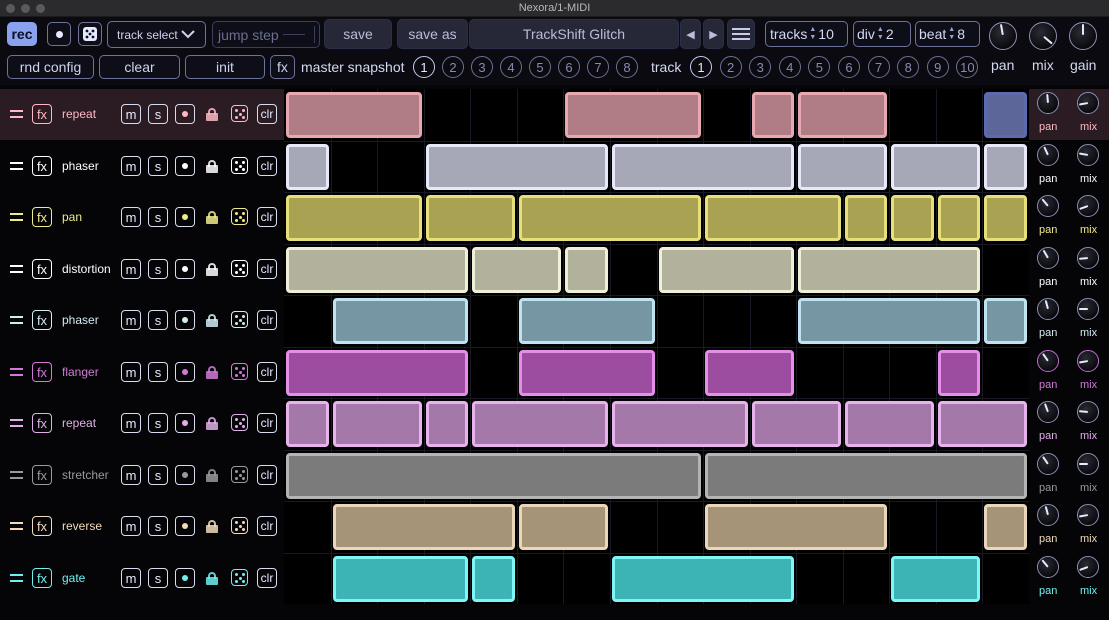  I want to click on preset-prev-button: ◀, so click(690, 34).